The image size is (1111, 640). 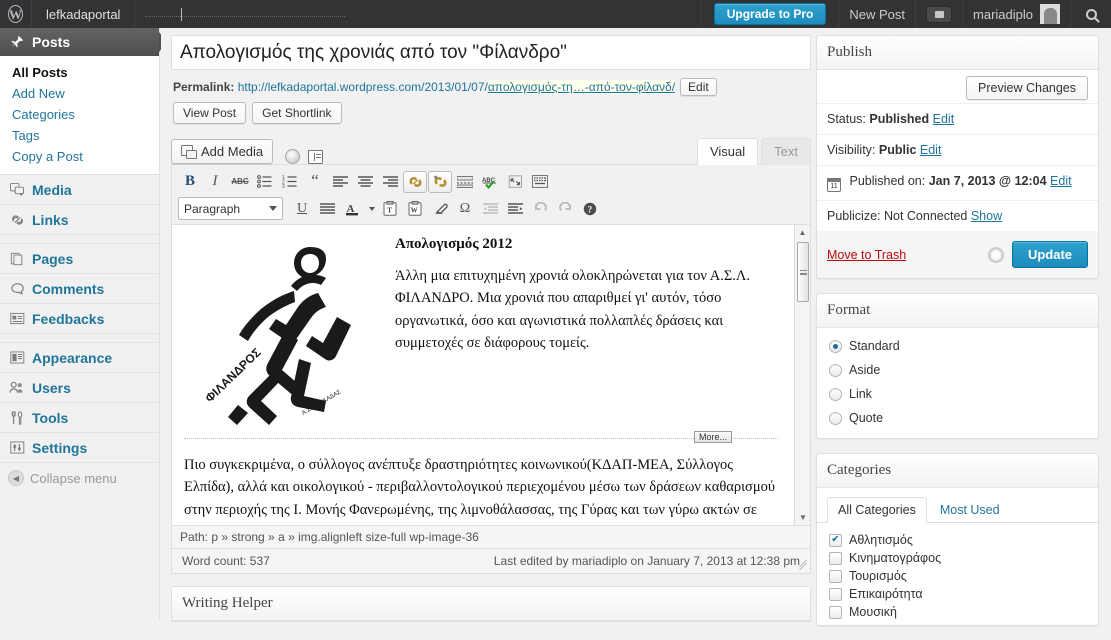 What do you see at coordinates (878, 14) in the screenshot?
I see `new-post-button: New Post` at bounding box center [878, 14].